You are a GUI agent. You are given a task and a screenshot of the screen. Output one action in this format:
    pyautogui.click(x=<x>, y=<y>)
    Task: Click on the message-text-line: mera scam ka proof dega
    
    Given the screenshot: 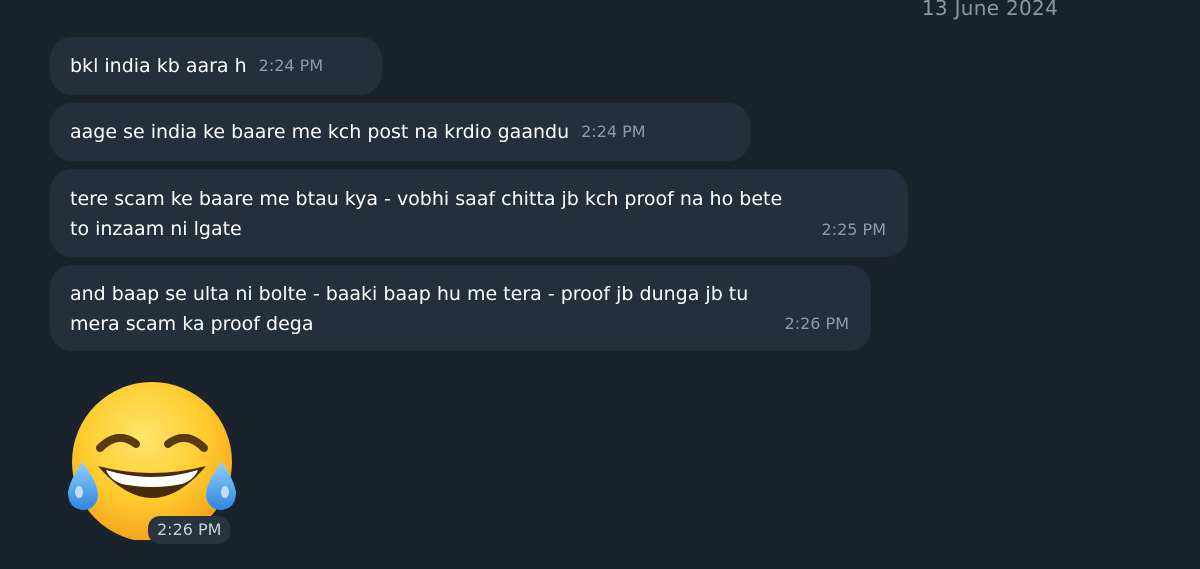 What is the action you would take?
    pyautogui.click(x=192, y=324)
    